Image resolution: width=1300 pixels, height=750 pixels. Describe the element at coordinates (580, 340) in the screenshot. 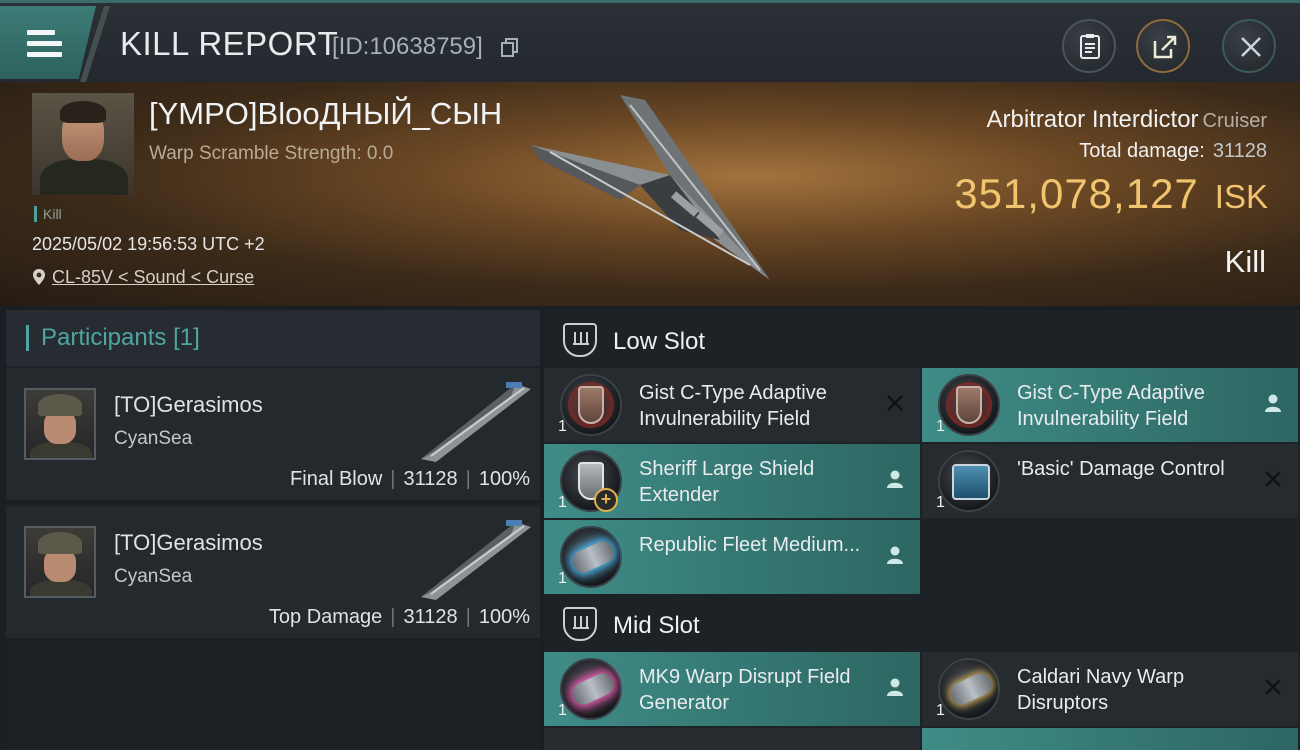

I see `low-slot-icon` at that location.